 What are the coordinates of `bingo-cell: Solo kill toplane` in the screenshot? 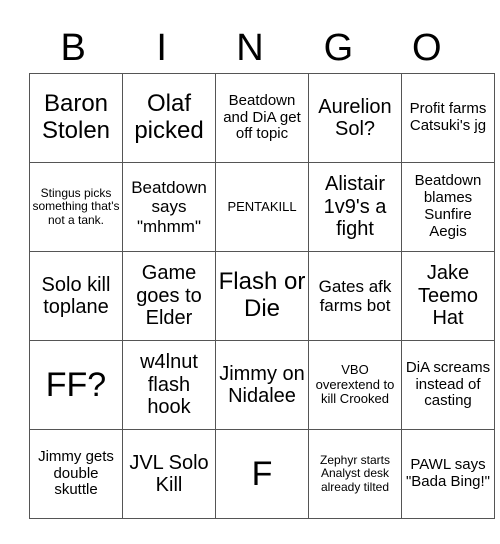 It's located at (76, 296).